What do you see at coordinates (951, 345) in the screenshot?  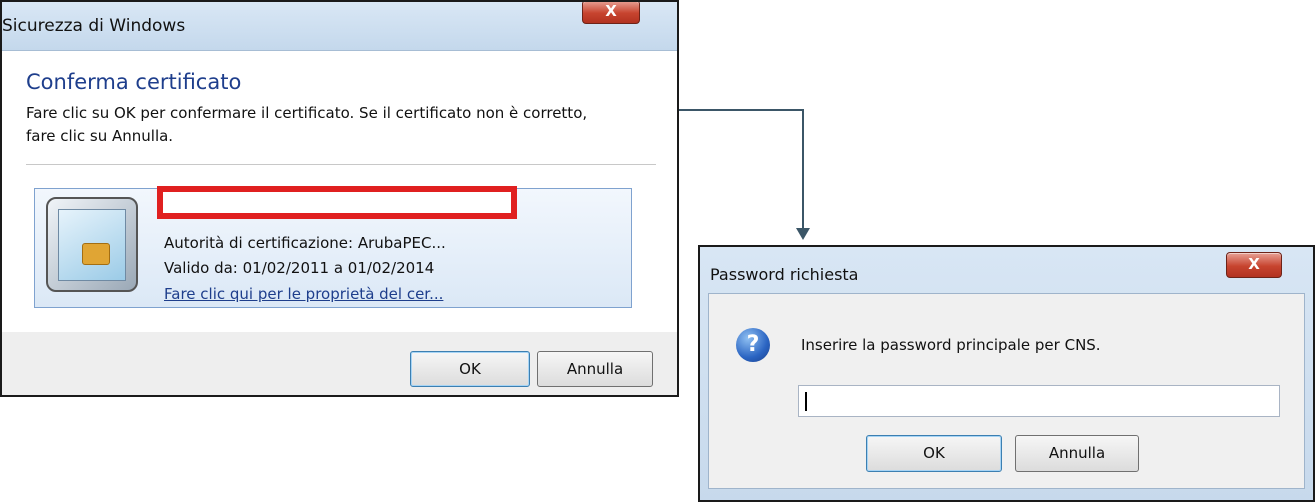 I see `password-prompt: Inserire la password principale per CNS.` at bounding box center [951, 345].